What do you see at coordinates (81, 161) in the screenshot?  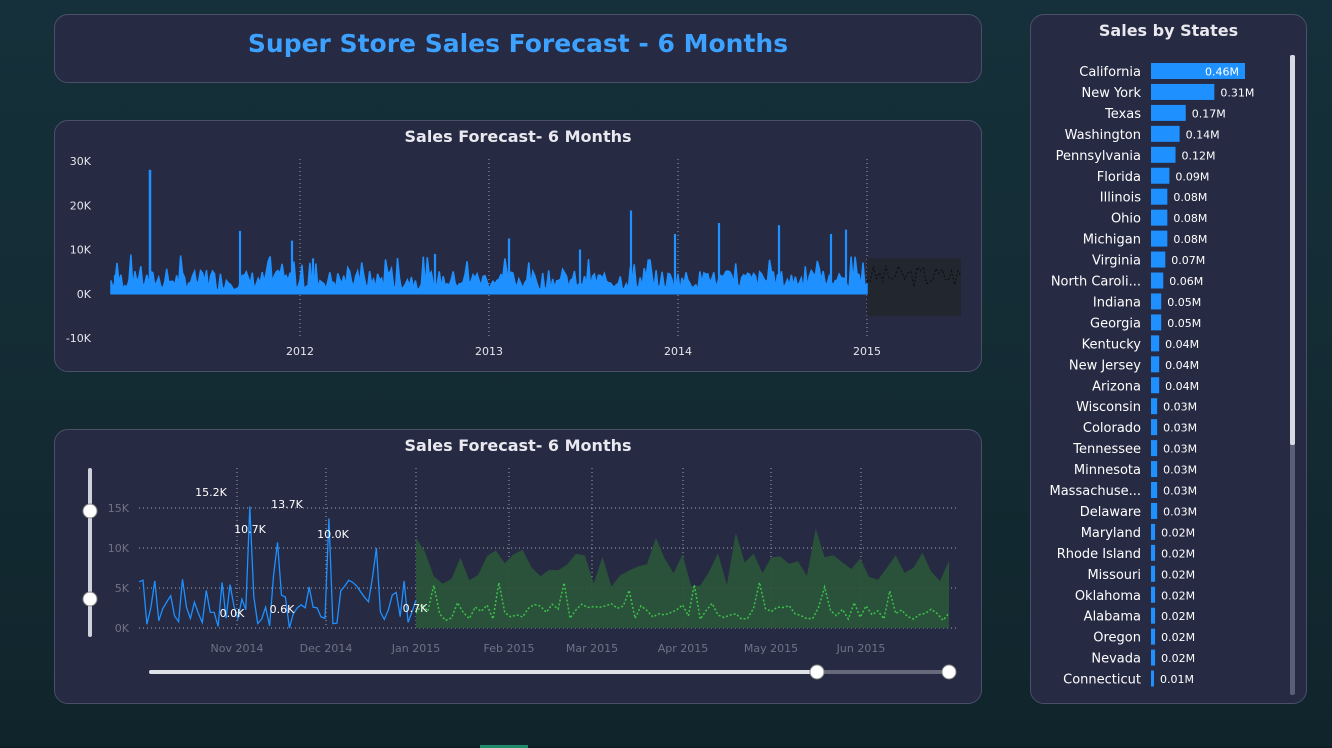 I see `y-tick-label: 30K` at bounding box center [81, 161].